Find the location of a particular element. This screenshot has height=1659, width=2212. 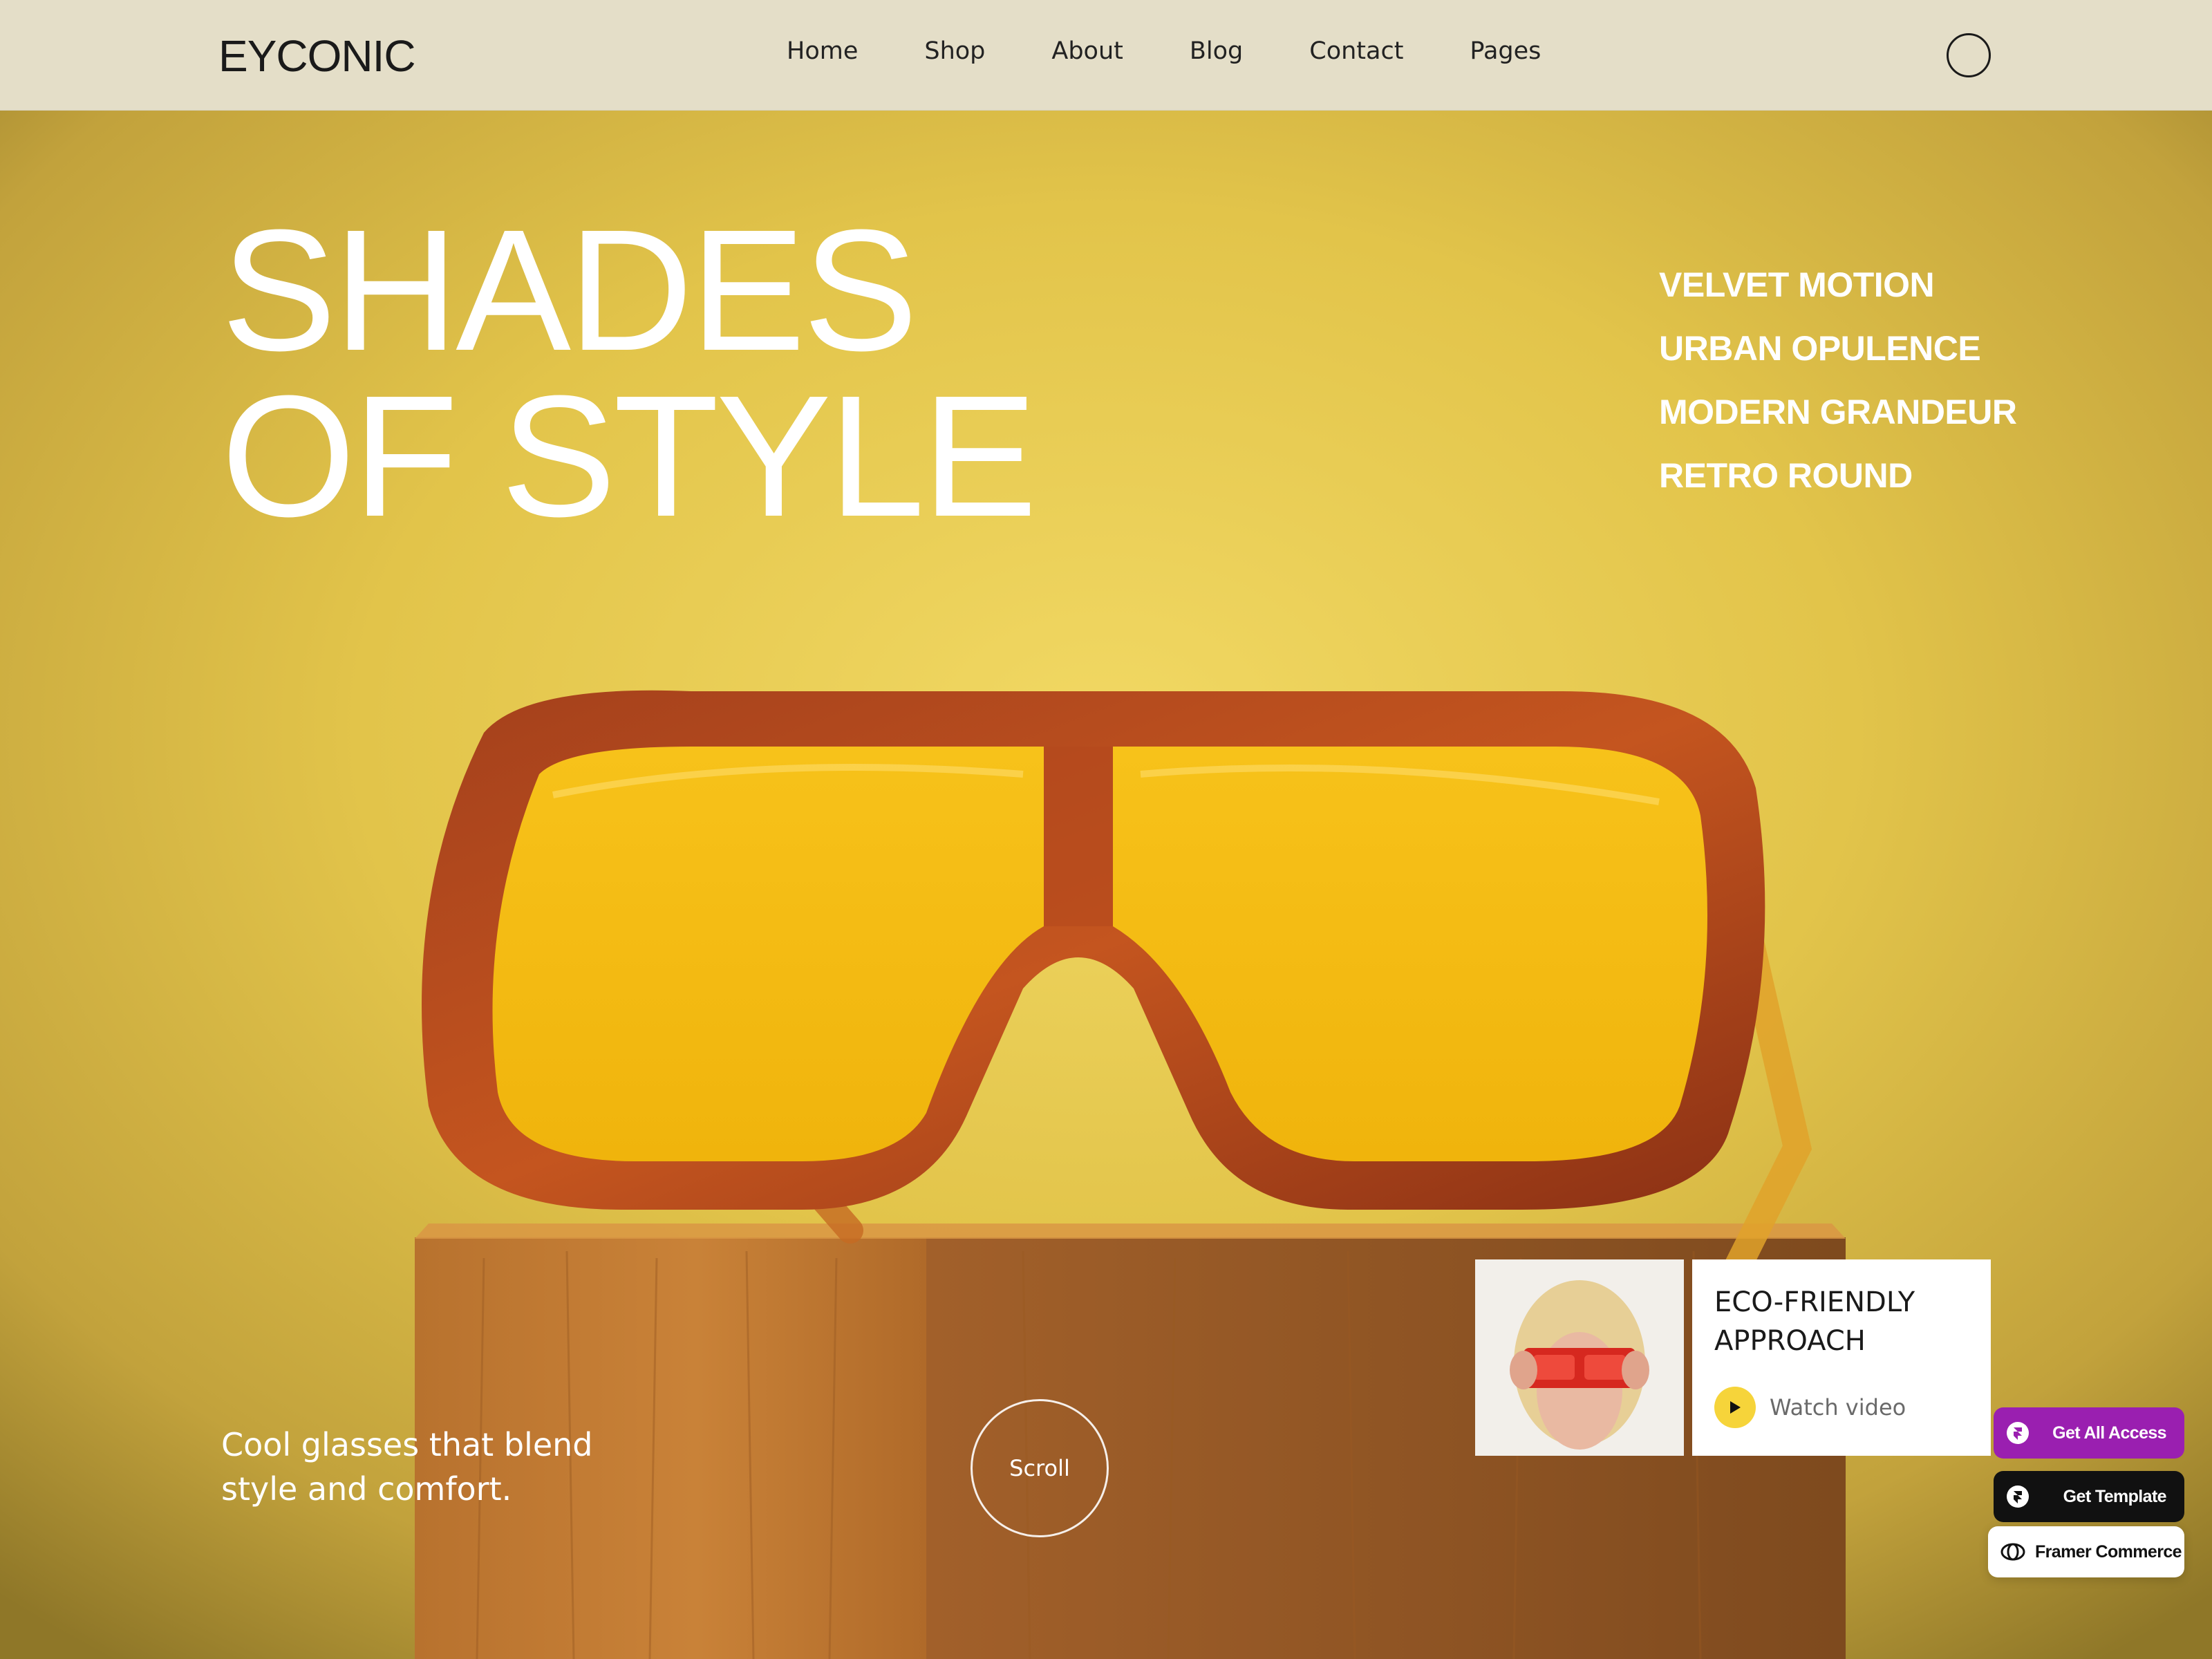

nav-link-blog: Blog is located at coordinates (1216, 51).